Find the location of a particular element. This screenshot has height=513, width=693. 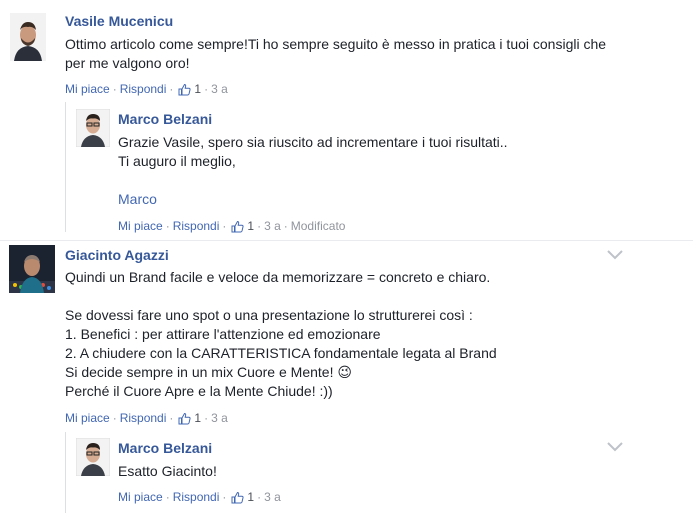

comment-signature: Marco is located at coordinates (137, 199).